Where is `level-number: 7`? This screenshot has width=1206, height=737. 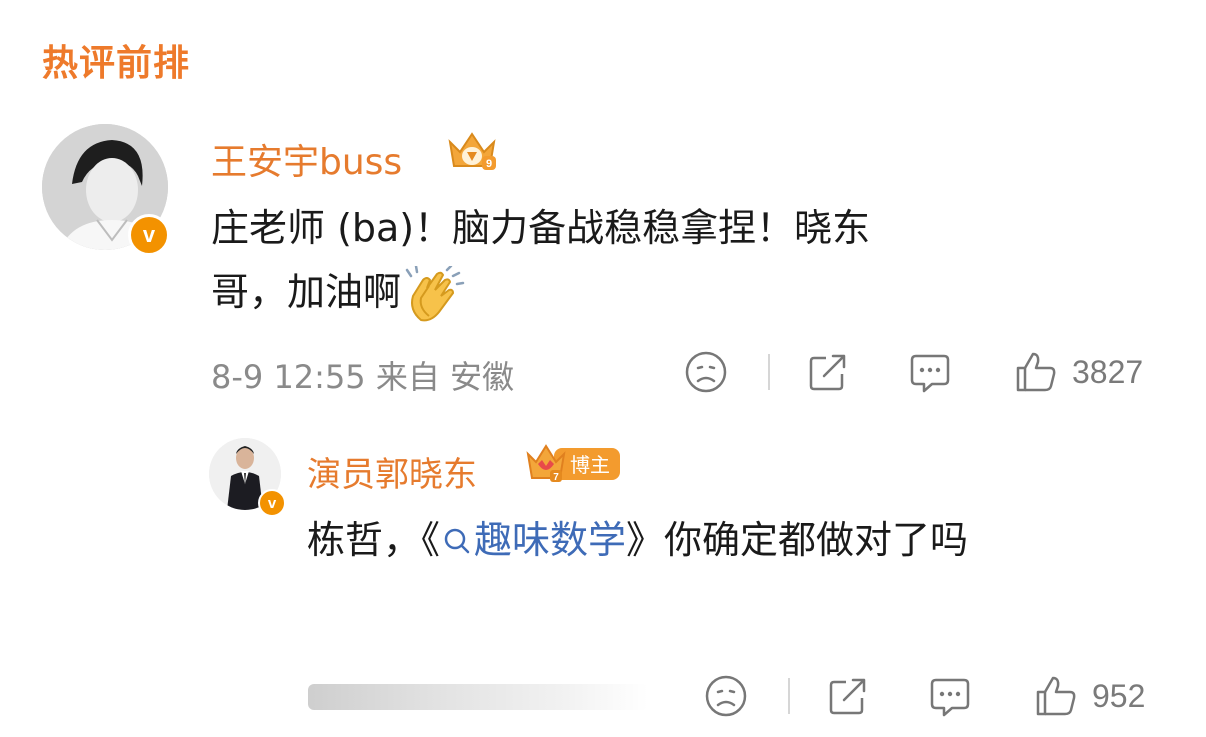
level-number: 7 is located at coordinates (556, 477).